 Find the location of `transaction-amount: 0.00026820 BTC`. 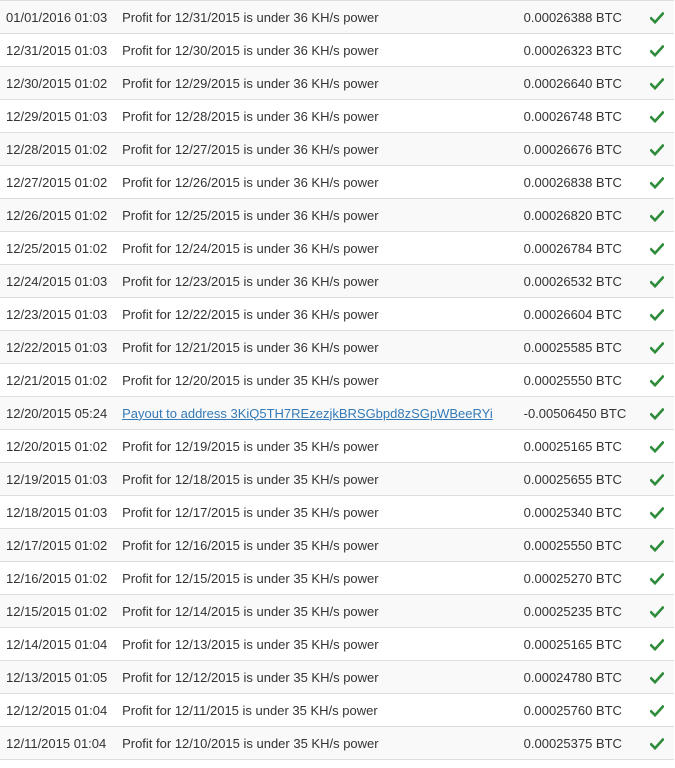

transaction-amount: 0.00026820 BTC is located at coordinates (582, 215).